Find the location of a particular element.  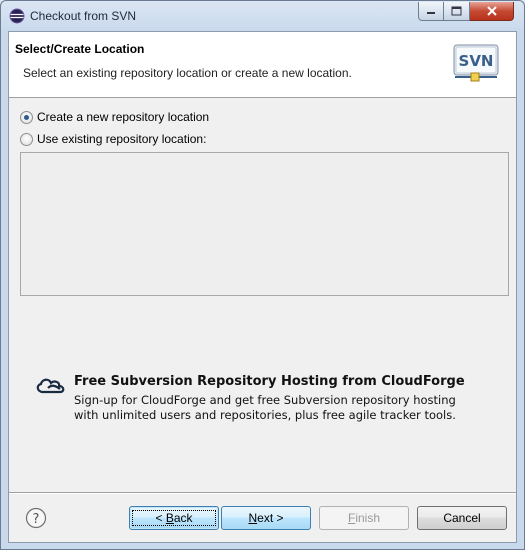

cloudforge-icon is located at coordinates (50, 386).